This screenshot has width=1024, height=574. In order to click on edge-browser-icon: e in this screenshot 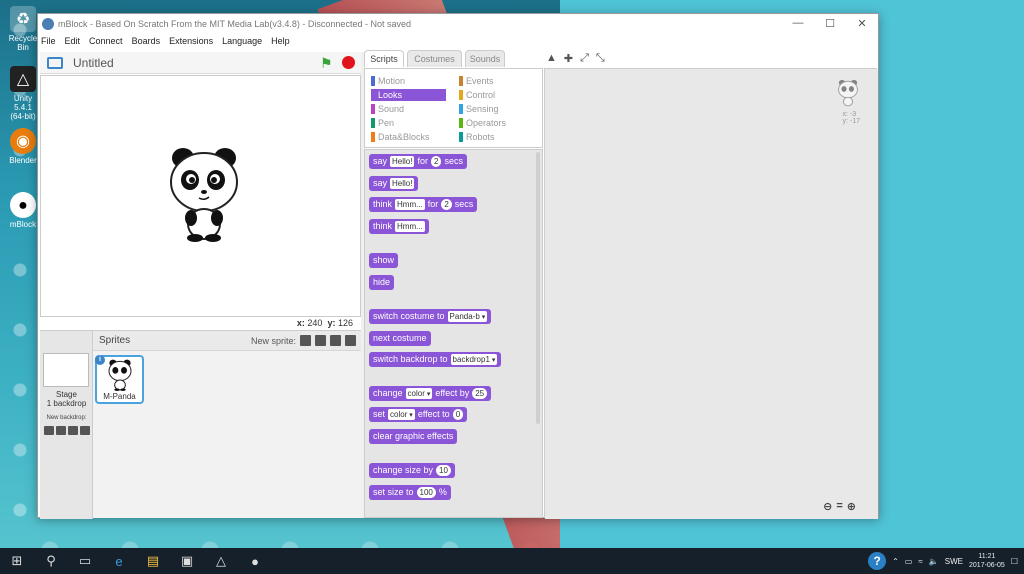, I will do `click(119, 561)`.